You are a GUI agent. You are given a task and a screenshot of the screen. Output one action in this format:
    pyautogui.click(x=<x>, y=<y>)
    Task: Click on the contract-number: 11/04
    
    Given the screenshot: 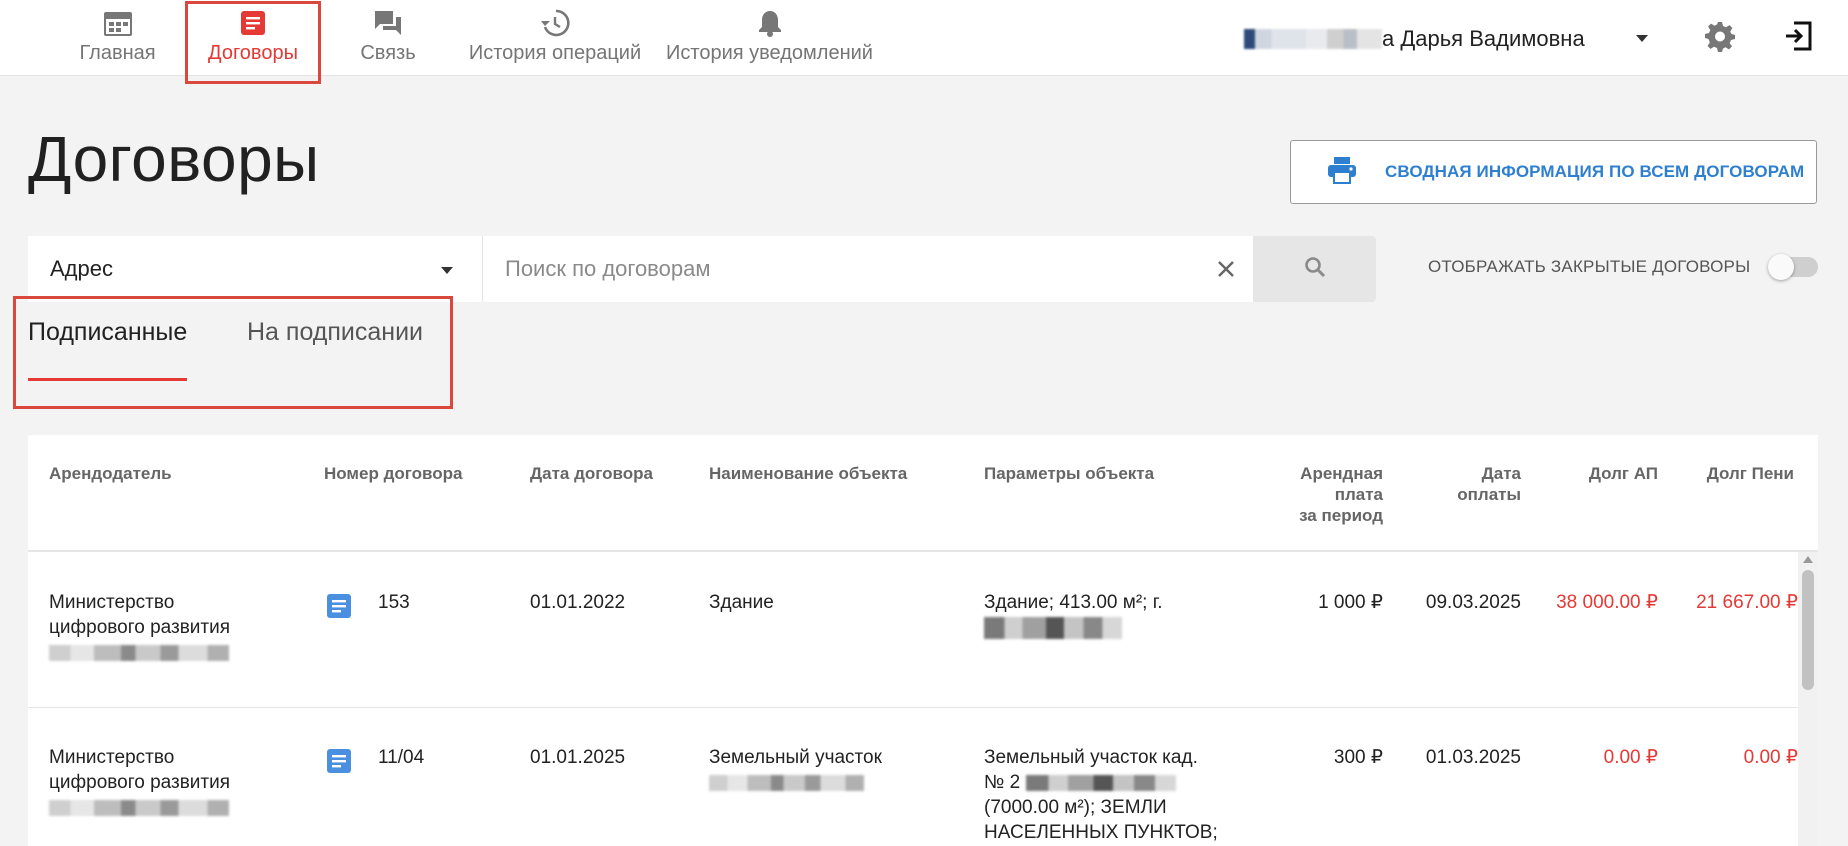 What is the action you would take?
    pyautogui.click(x=401, y=757)
    